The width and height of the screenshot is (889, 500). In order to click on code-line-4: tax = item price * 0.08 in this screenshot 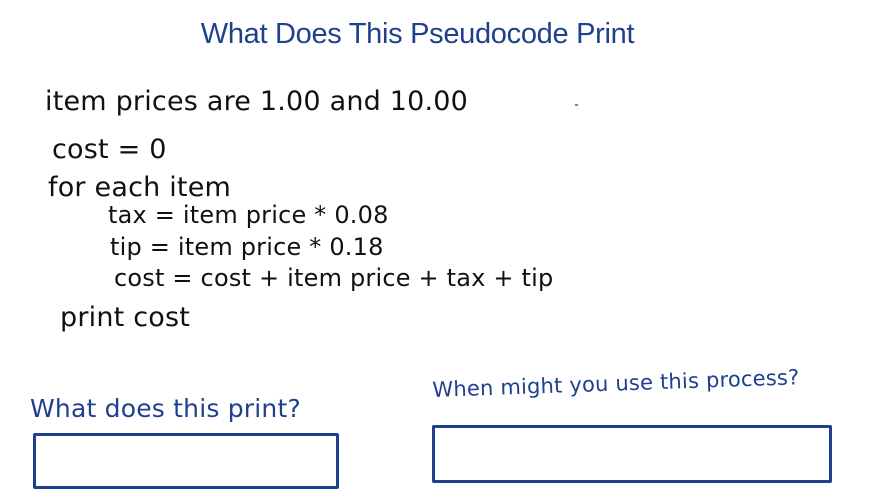, I will do `click(248, 215)`.